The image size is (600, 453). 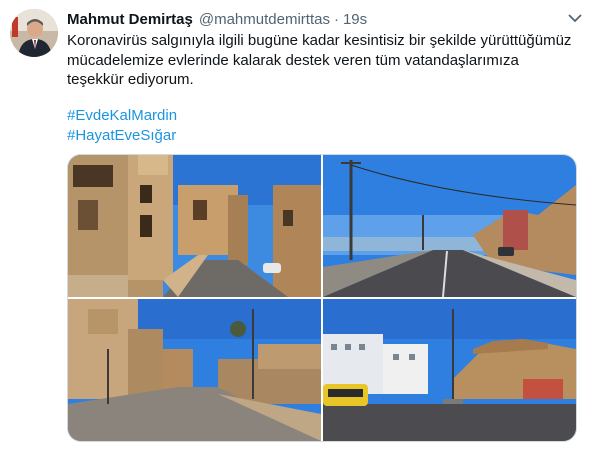 What do you see at coordinates (355, 19) in the screenshot?
I see `tweet-time: 19s` at bounding box center [355, 19].